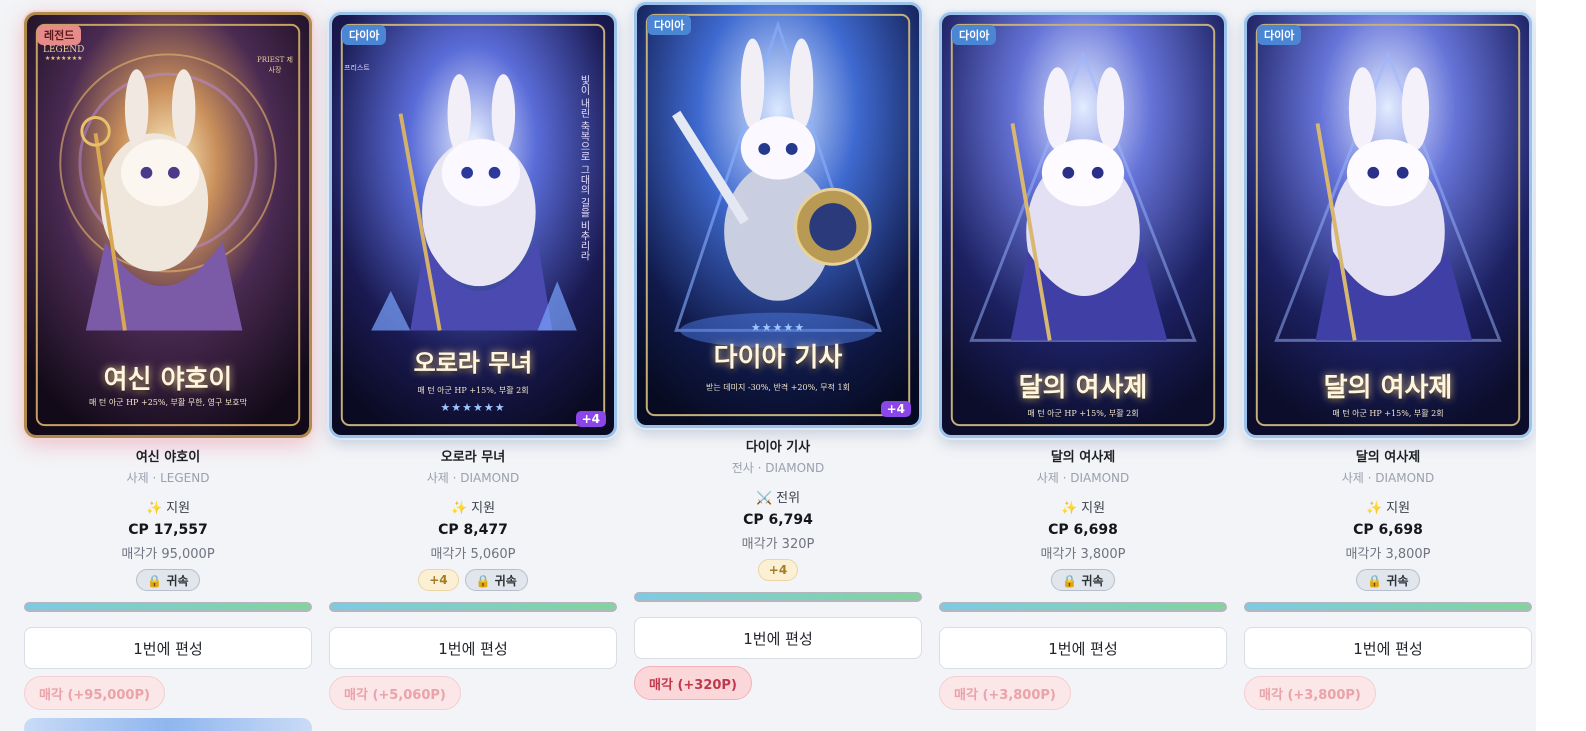  What do you see at coordinates (168, 478) in the screenshot?
I see `card-class: 사제 · LEGEND` at bounding box center [168, 478].